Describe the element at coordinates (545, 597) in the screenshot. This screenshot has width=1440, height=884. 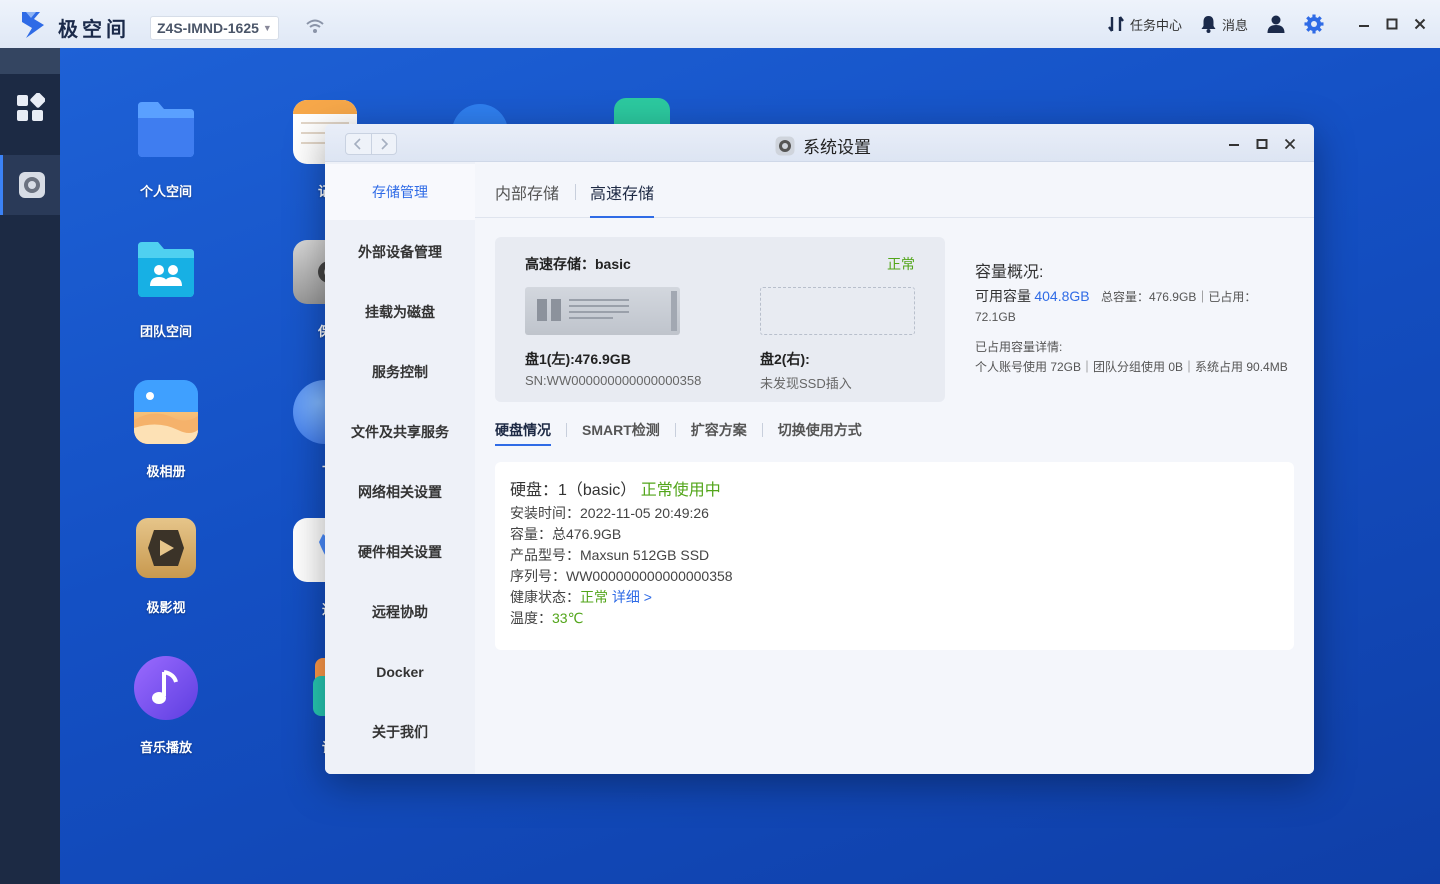
I see `health-label: 健康状态：` at that location.